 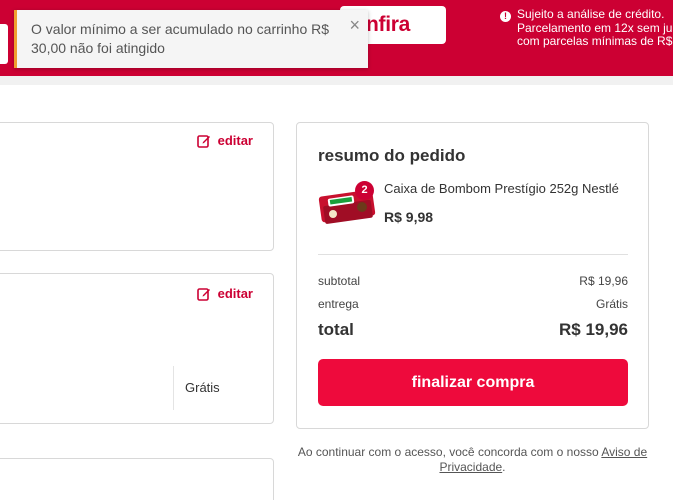 I want to click on credit-notice-line3: com parcelas mínimas de R$, so click(x=595, y=40).